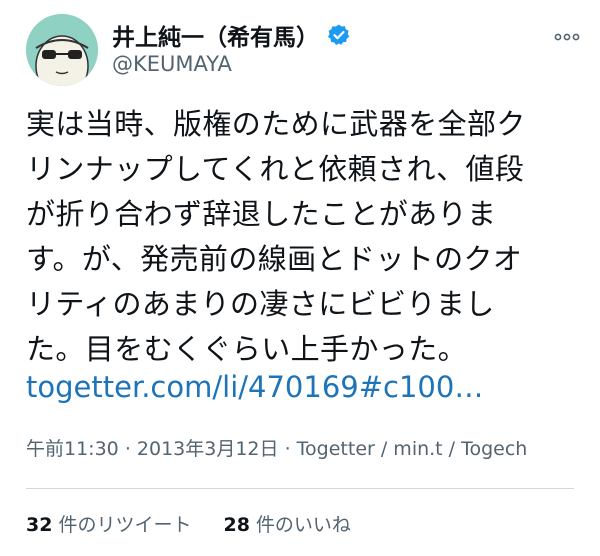 The image size is (600, 556). What do you see at coordinates (261, 214) in the screenshot?
I see `tweet-text-line: が折り合わず辞退したことがありま` at bounding box center [261, 214].